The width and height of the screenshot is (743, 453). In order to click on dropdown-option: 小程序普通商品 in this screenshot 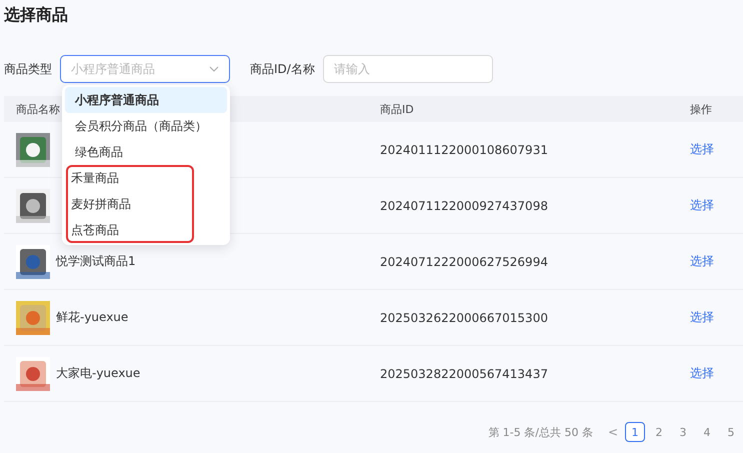, I will do `click(146, 100)`.